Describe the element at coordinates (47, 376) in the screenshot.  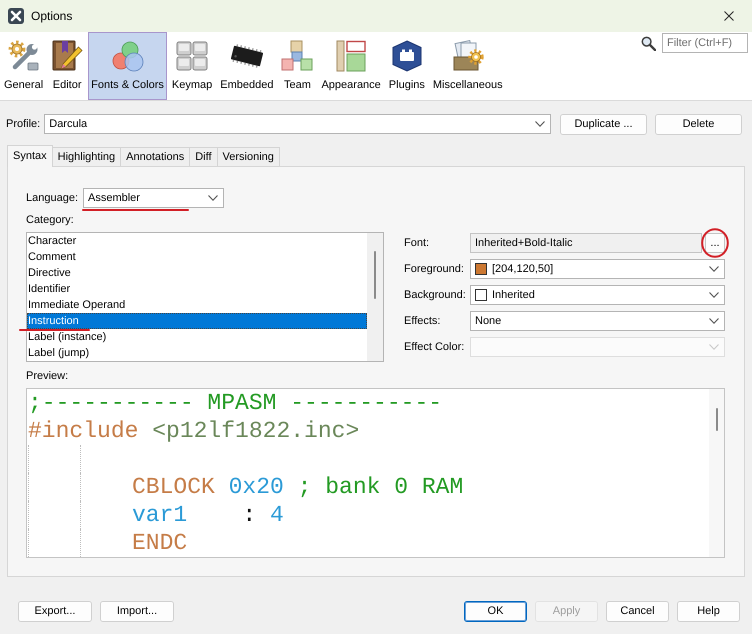
I see `section-label: Preview:` at that location.